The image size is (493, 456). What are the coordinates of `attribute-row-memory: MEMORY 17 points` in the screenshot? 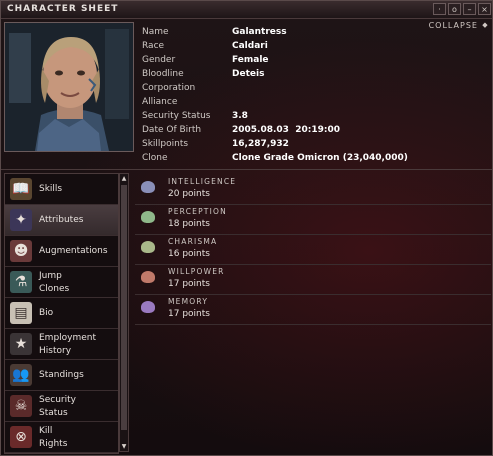 It's located at (313, 310).